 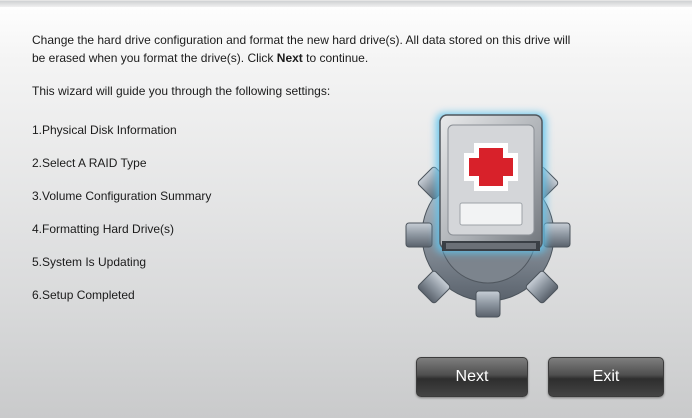 I want to click on exit-button: Exit, so click(x=606, y=377).